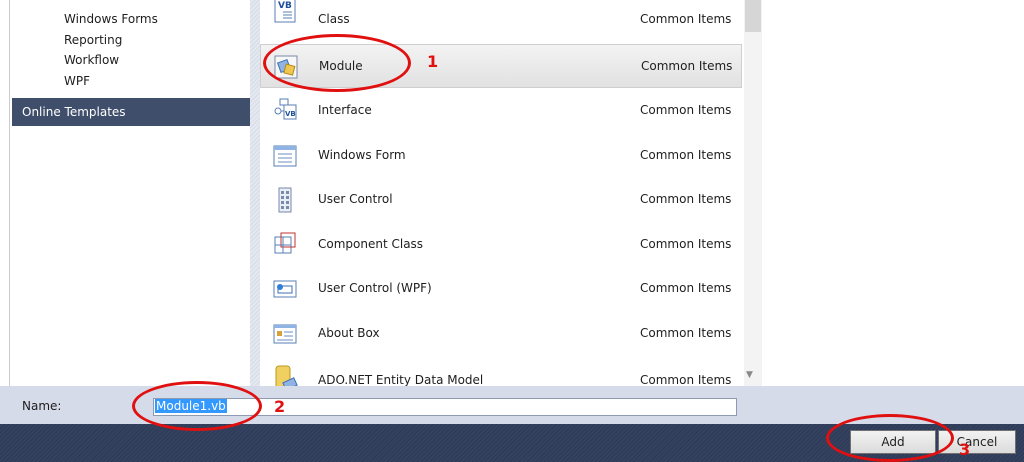  What do you see at coordinates (371, 244) in the screenshot?
I see `template-name: Component Class` at bounding box center [371, 244].